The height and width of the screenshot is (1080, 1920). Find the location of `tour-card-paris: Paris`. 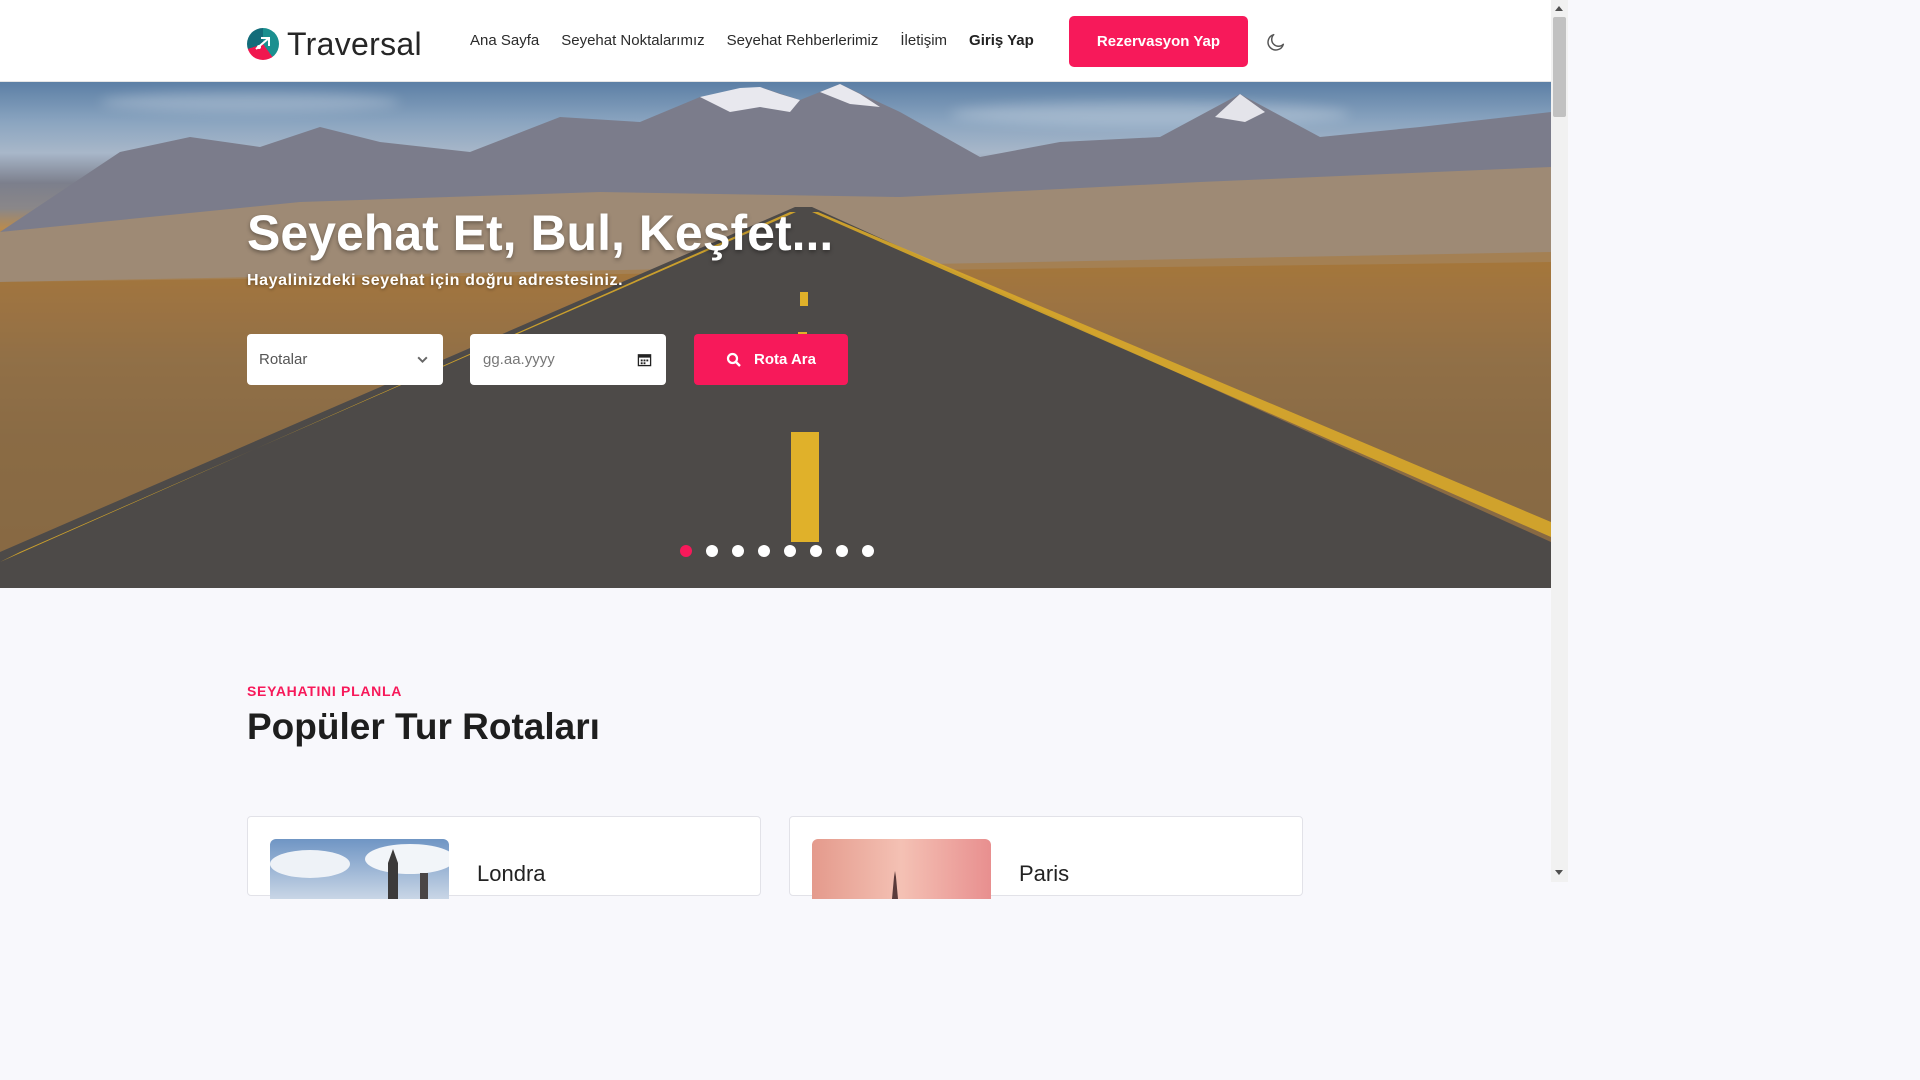

tour-card-paris: Paris is located at coordinates (1046, 857).